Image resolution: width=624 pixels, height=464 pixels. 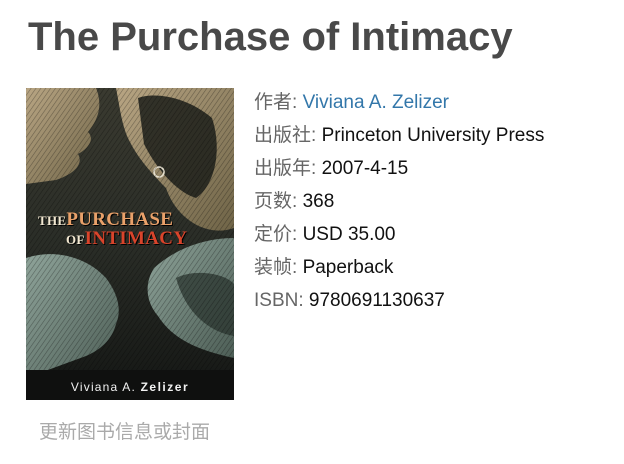 I want to click on cover-title-of: of, so click(x=75, y=239).